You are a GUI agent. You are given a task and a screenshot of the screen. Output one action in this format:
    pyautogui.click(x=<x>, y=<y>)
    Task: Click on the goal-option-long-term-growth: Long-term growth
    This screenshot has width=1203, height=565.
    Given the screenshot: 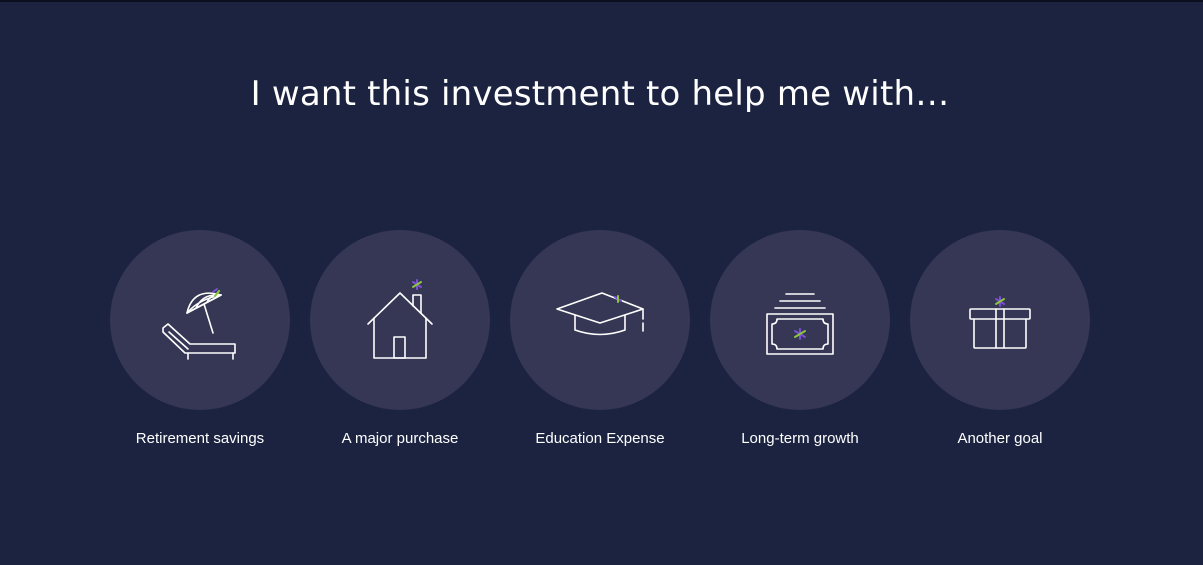 What is the action you would take?
    pyautogui.click(x=800, y=338)
    